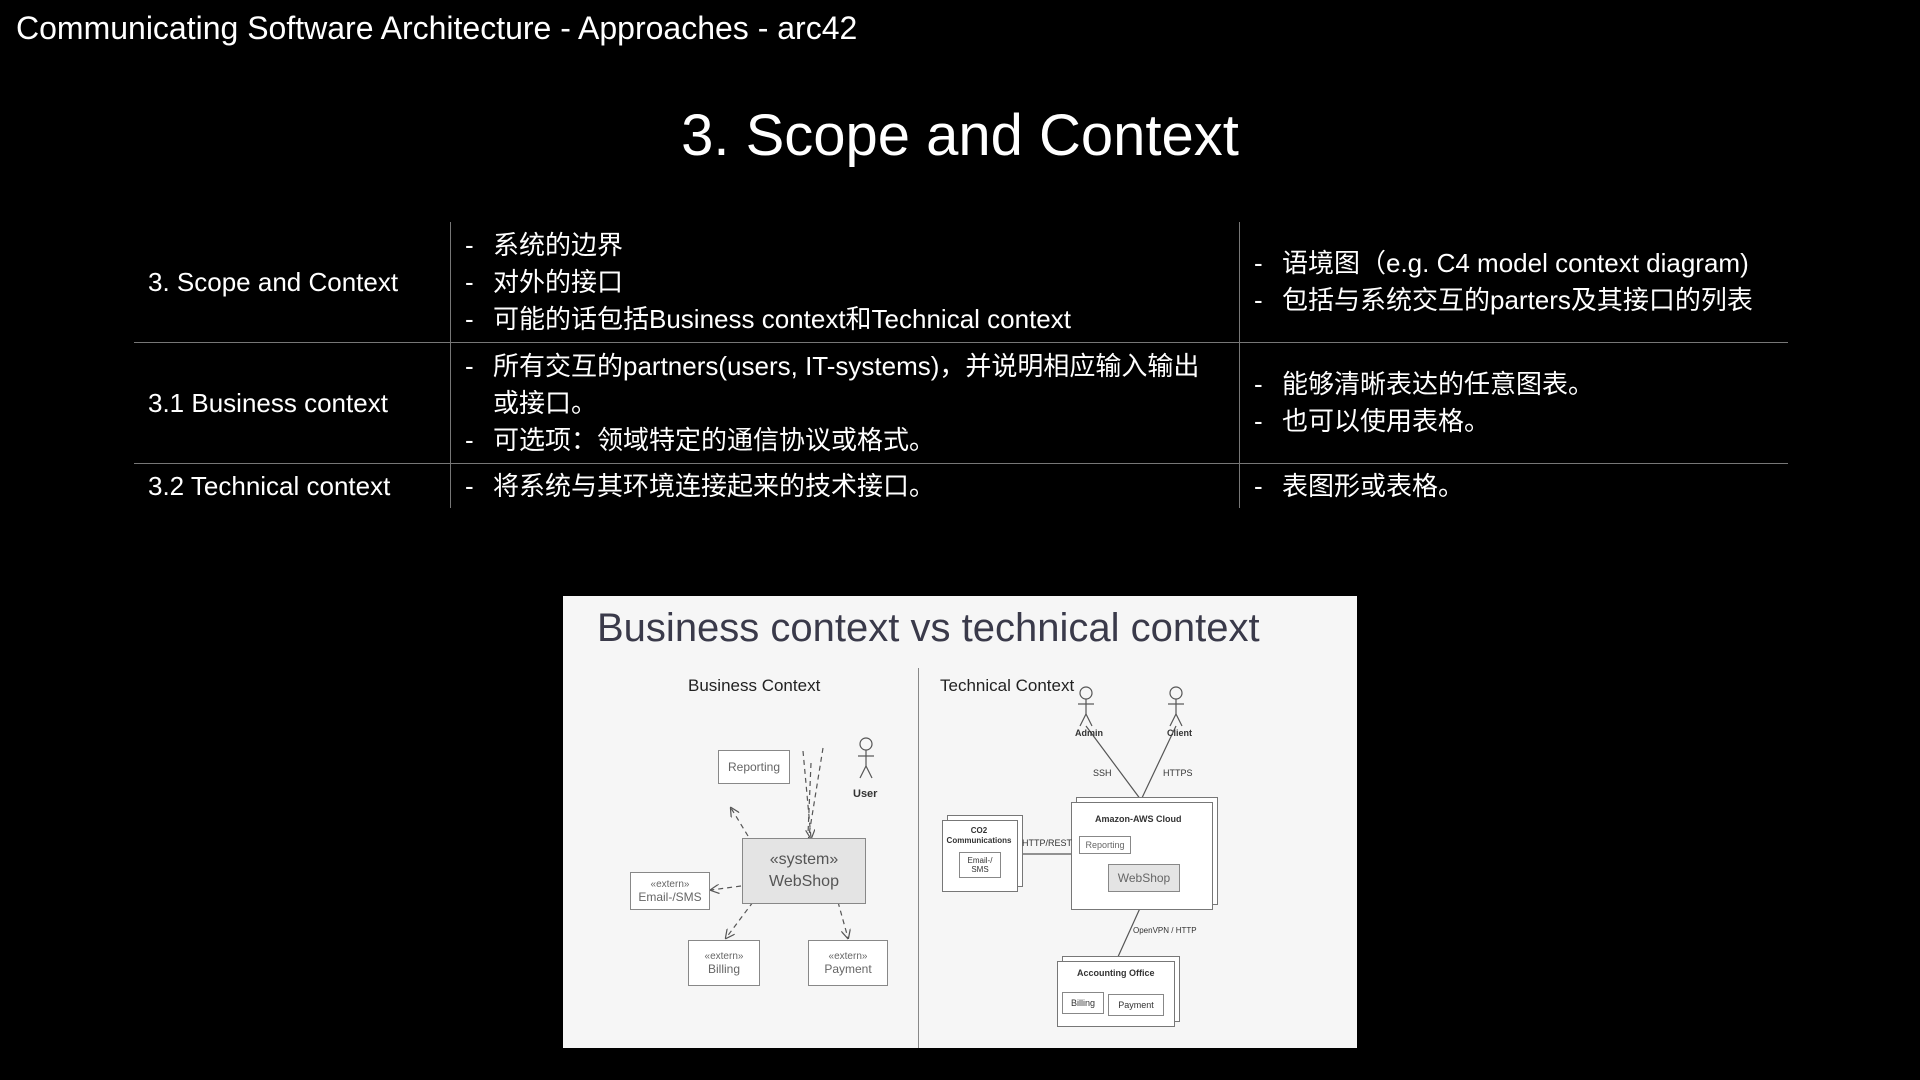 Image resolution: width=1920 pixels, height=1080 pixels. Describe the element at coordinates (1178, 773) in the screenshot. I see `https-label: HTTPS` at that location.